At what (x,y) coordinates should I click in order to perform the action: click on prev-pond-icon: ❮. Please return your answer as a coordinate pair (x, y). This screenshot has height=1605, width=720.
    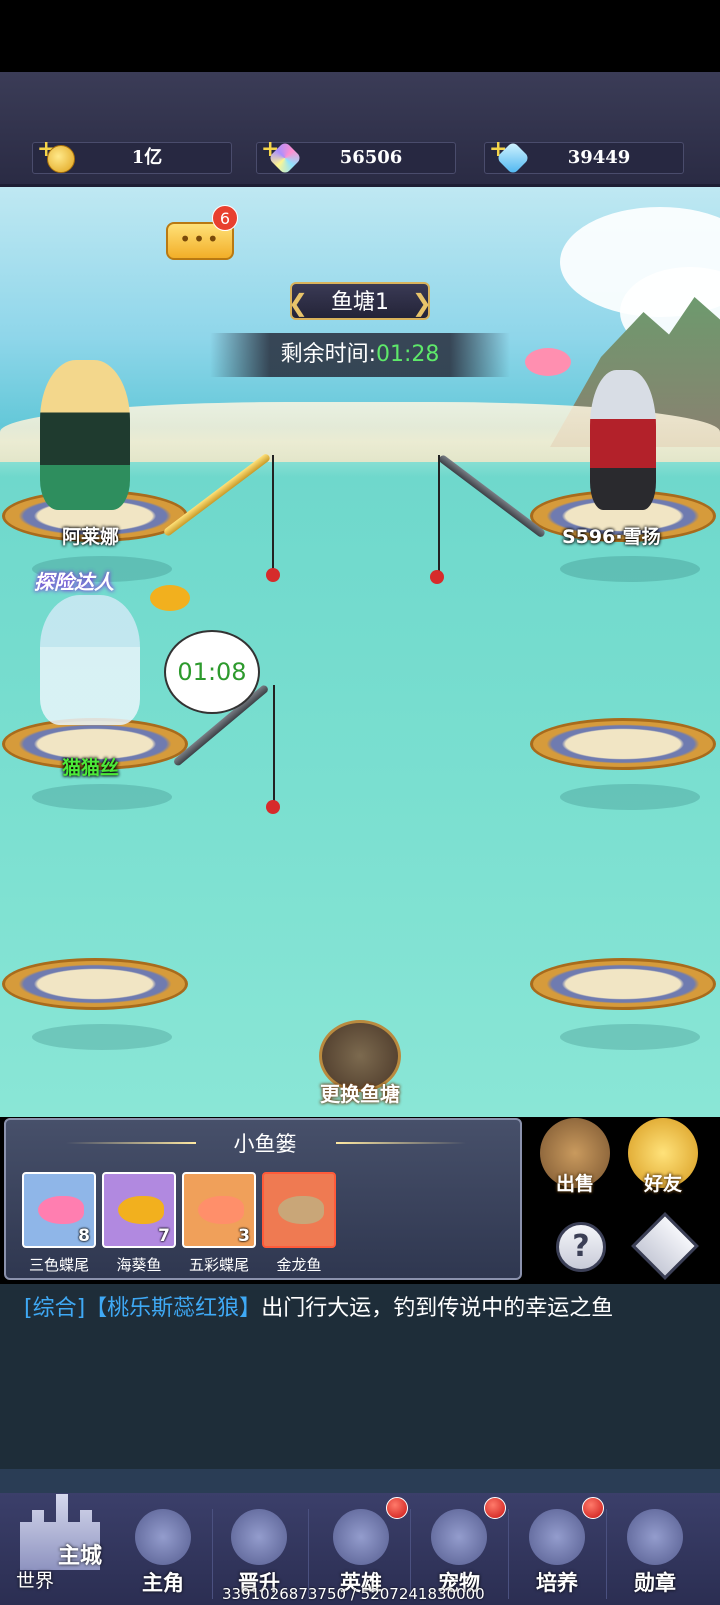
    Looking at the image, I should click on (298, 303).